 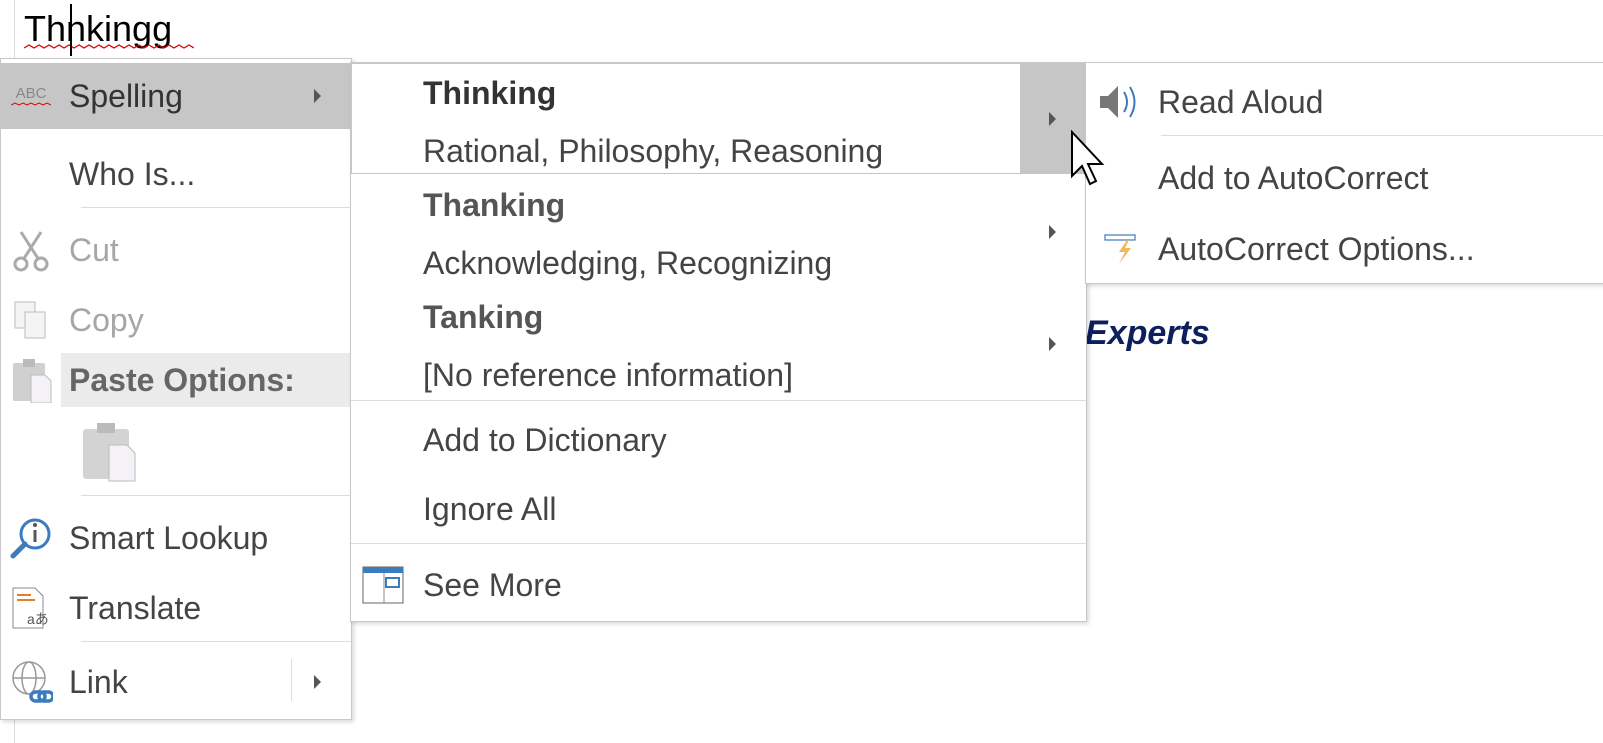 I want to click on translate-icon: aあ, so click(x=31, y=608).